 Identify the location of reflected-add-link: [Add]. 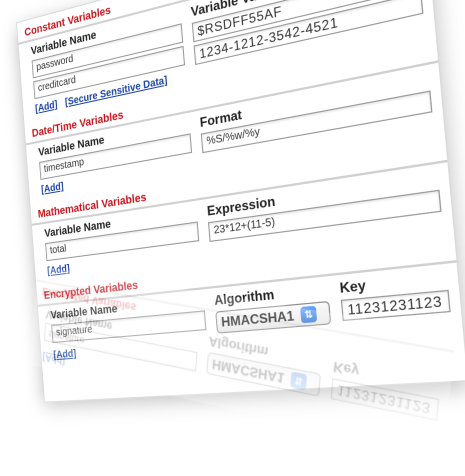
(54, 358).